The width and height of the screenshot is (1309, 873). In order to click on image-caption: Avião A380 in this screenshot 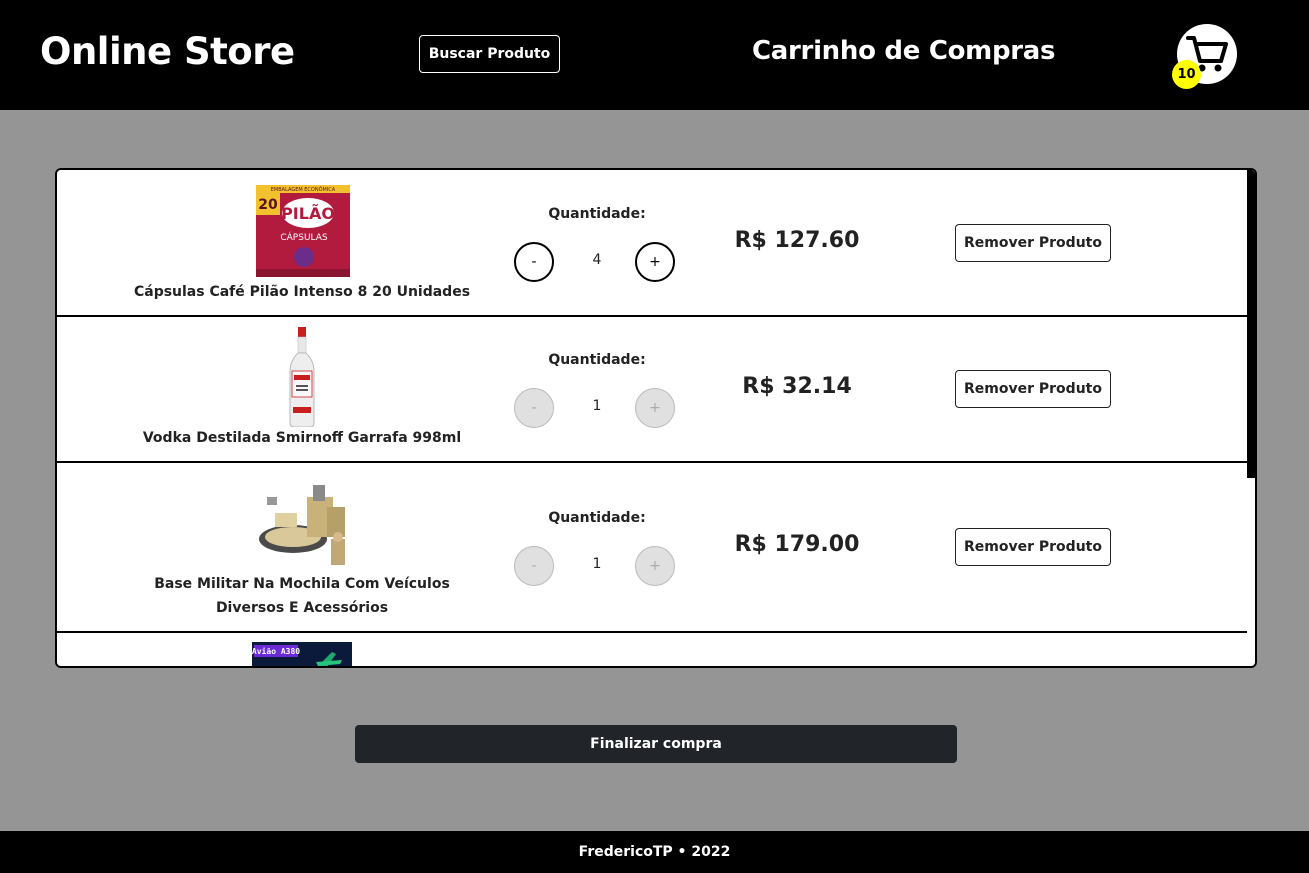, I will do `click(276, 651)`.